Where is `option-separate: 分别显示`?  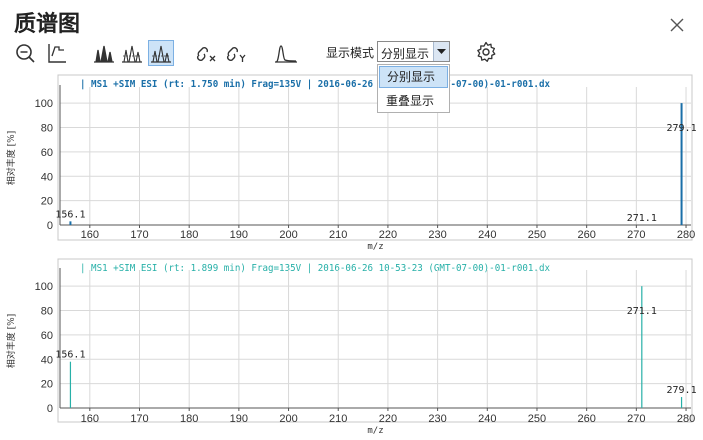
option-separate: 分别显示 is located at coordinates (413, 77).